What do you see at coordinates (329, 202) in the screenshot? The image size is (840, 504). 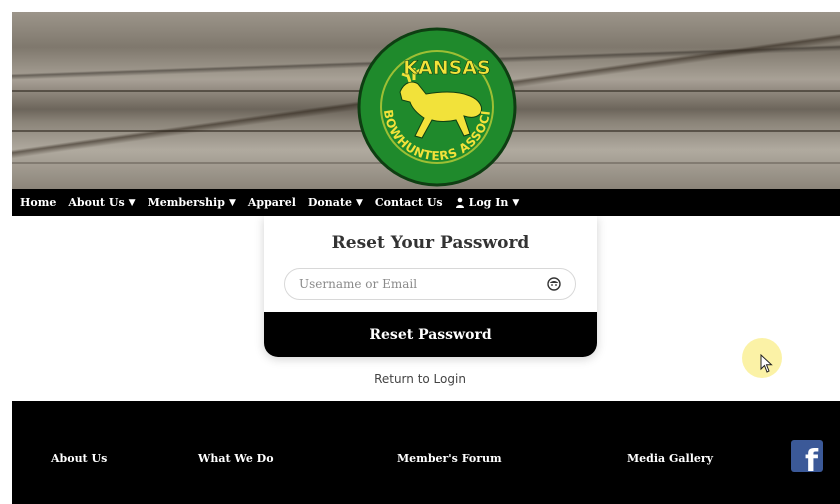 I see `nav-donate-label: Donate` at bounding box center [329, 202].